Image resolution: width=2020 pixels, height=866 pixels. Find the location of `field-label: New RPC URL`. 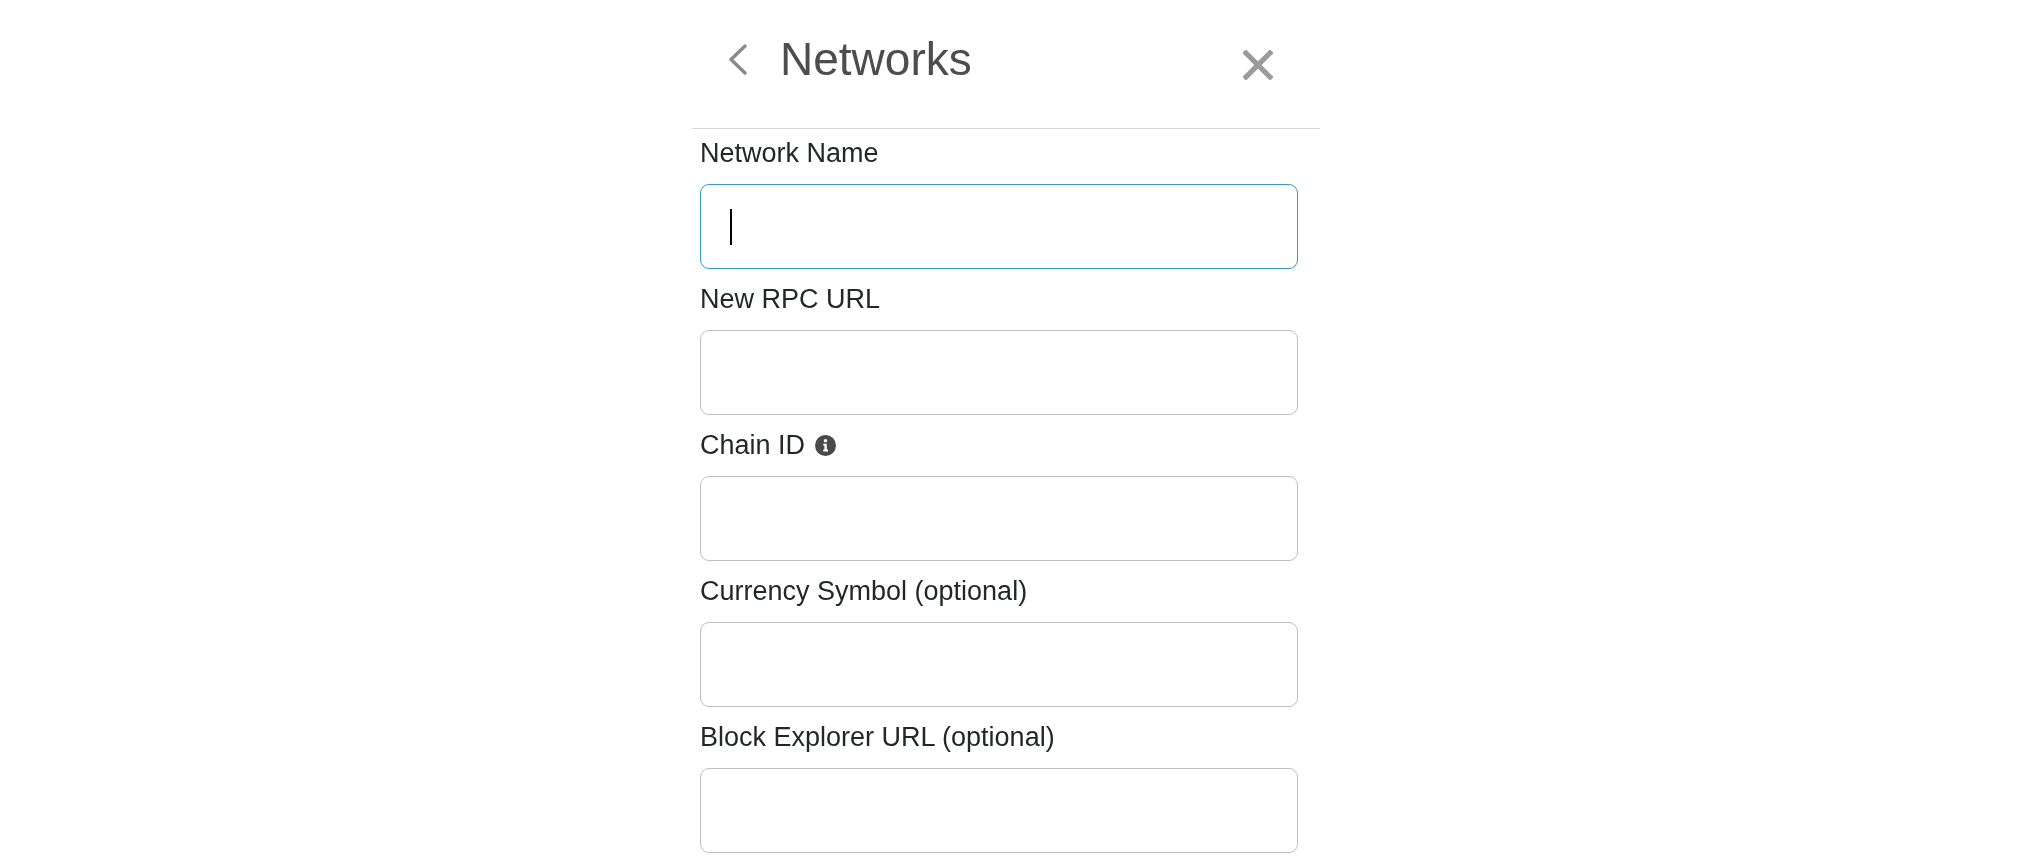

field-label: New RPC URL is located at coordinates (790, 299).